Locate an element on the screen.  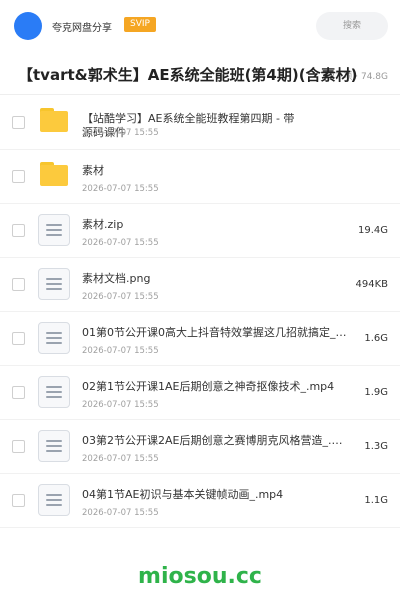
list-item: 素材.zip 2026-07-07 15:55 19.4G is located at coordinates (200, 231).